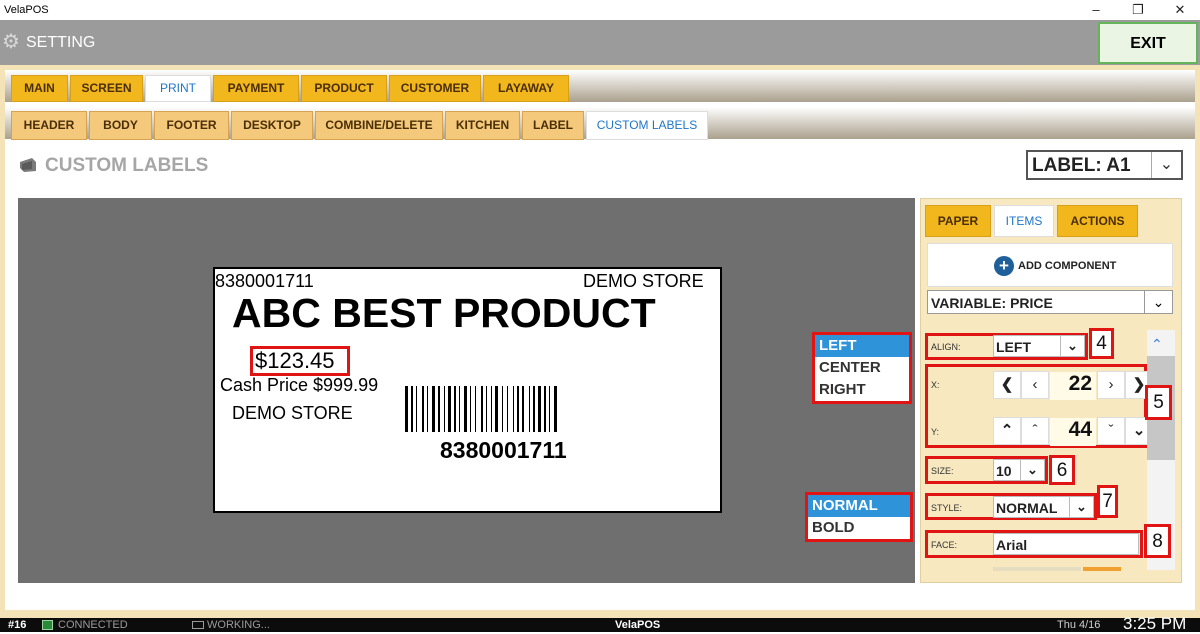  I want to click on section-title: CUSTOM LABELS, so click(127, 165).